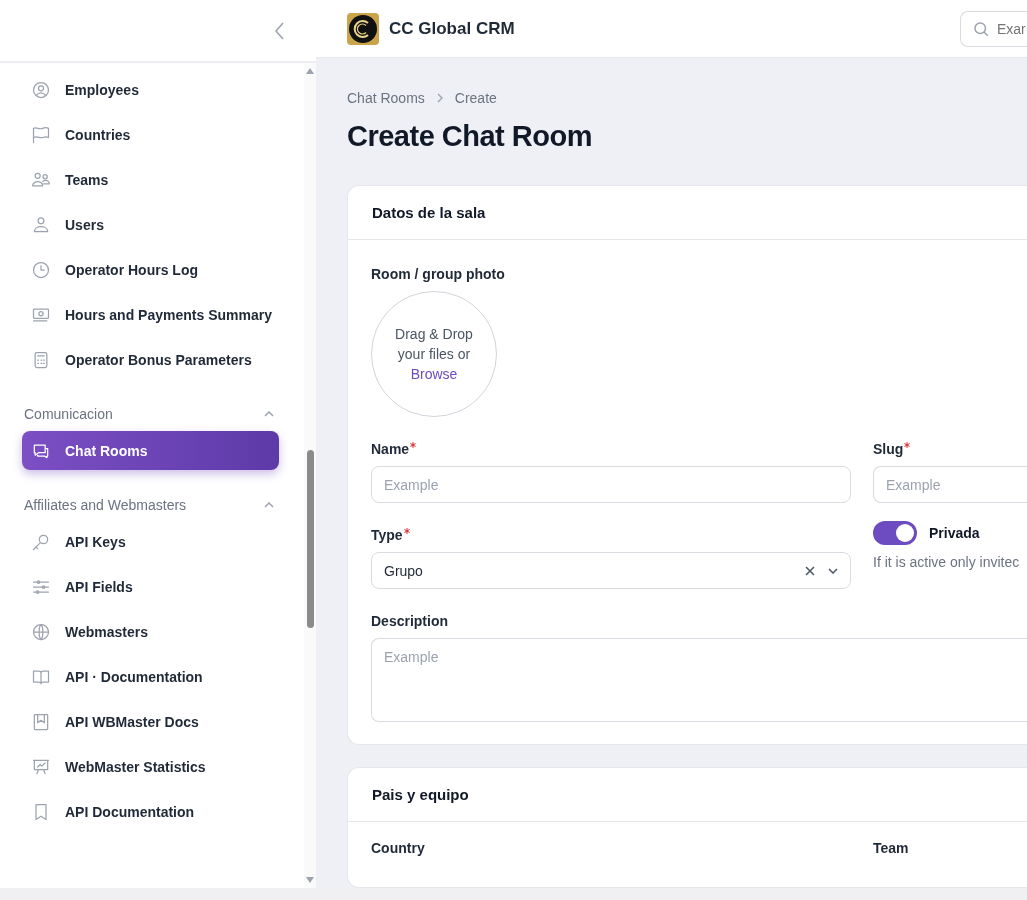 The height and width of the screenshot is (900, 1027). I want to click on scrollbar-thumb, so click(310, 539).